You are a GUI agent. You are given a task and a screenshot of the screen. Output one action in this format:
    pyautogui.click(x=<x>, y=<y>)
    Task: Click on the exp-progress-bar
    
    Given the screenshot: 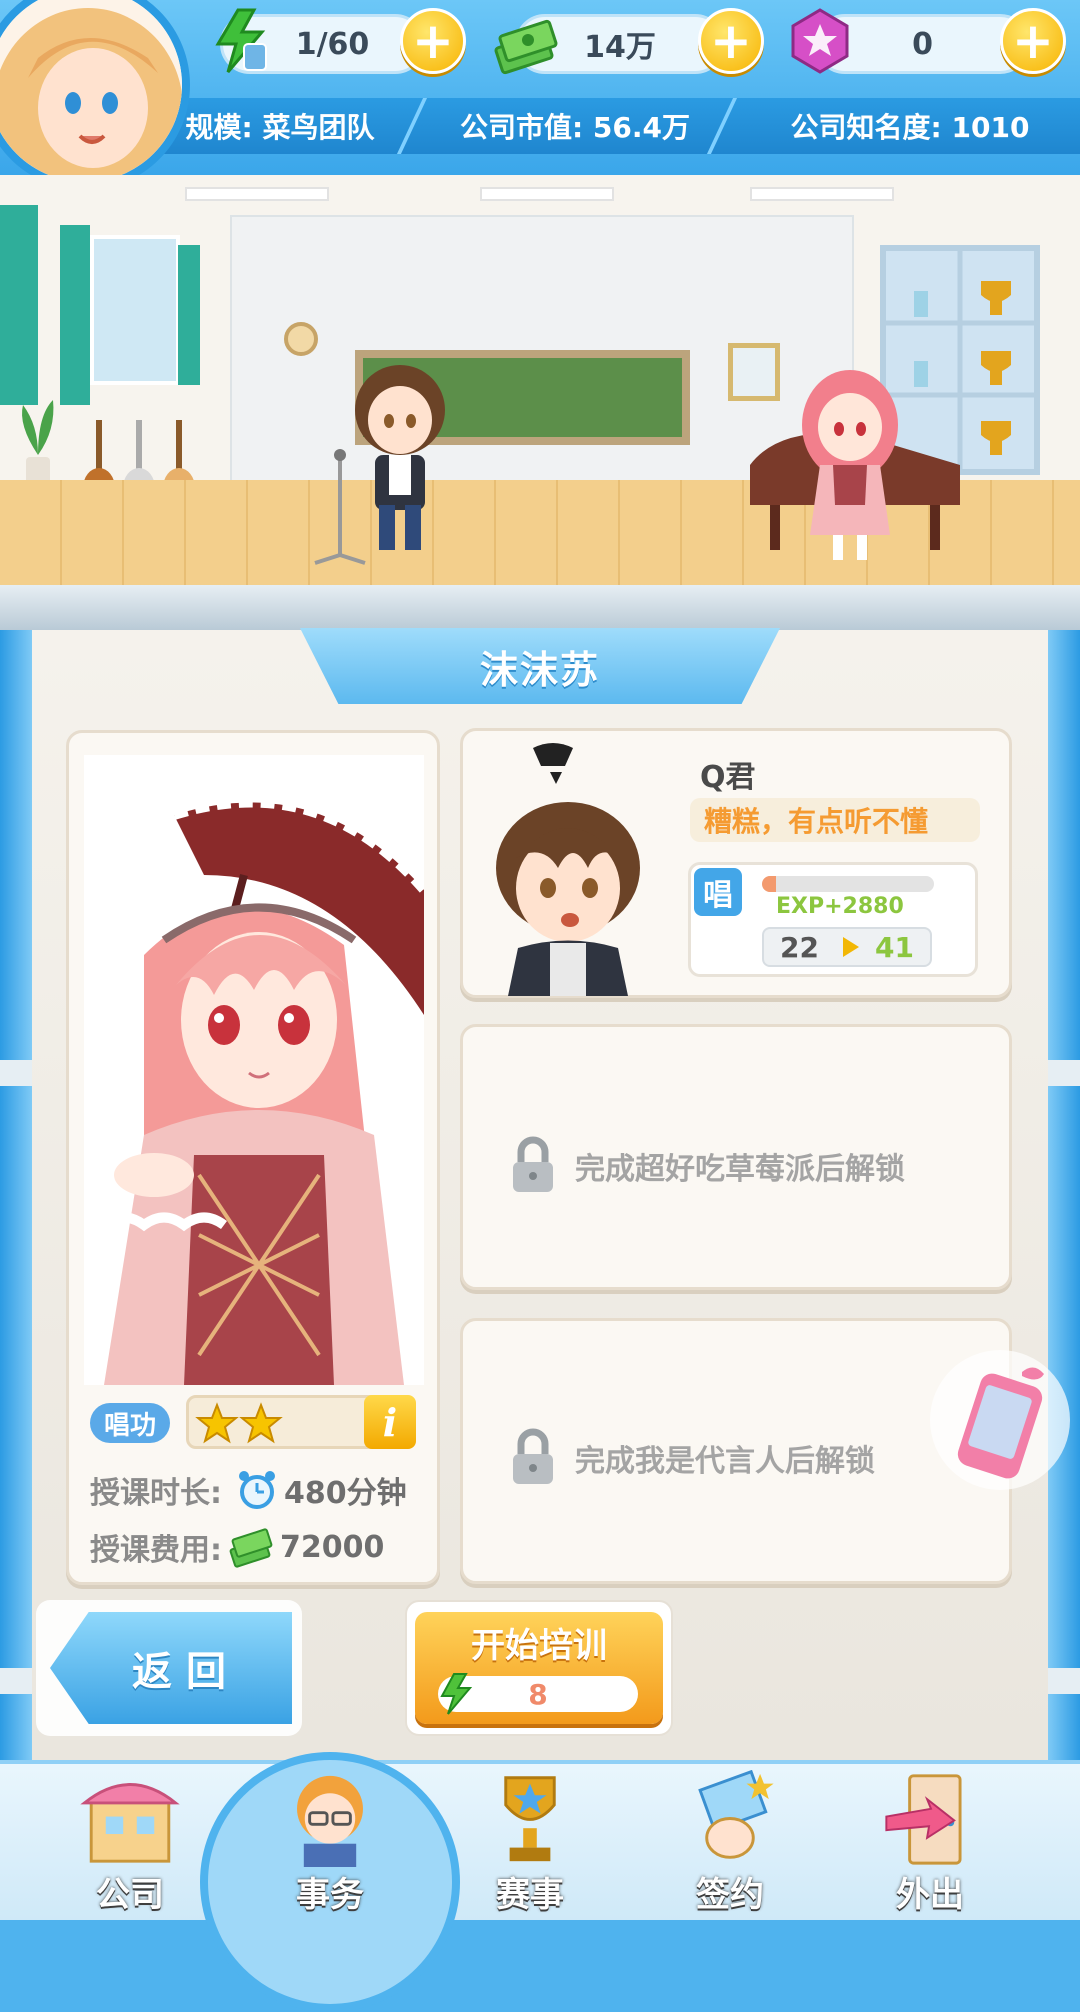 What is the action you would take?
    pyautogui.click(x=848, y=884)
    